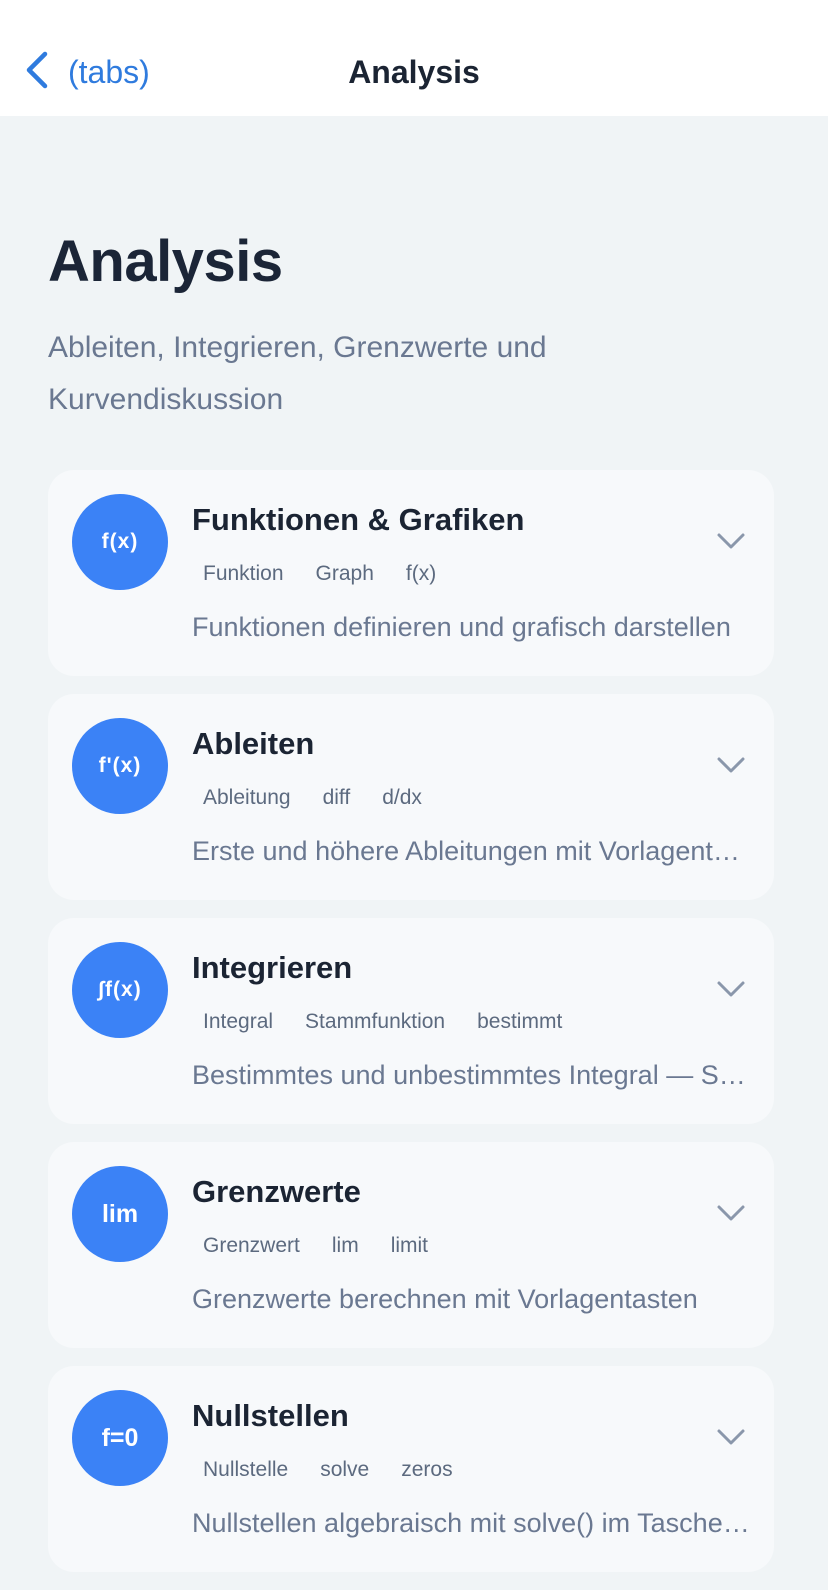 This screenshot has width=828, height=1590. I want to click on tag: Graph, so click(344, 573).